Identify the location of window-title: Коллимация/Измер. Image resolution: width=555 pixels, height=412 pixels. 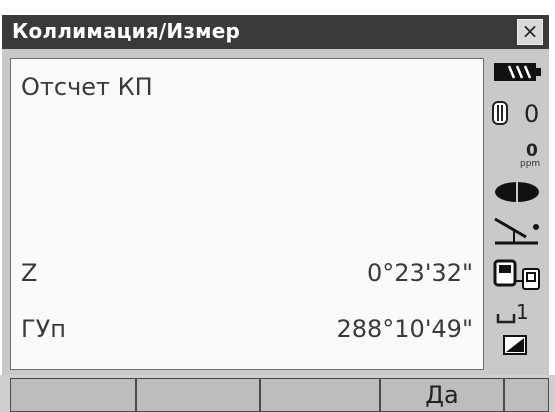
(126, 31).